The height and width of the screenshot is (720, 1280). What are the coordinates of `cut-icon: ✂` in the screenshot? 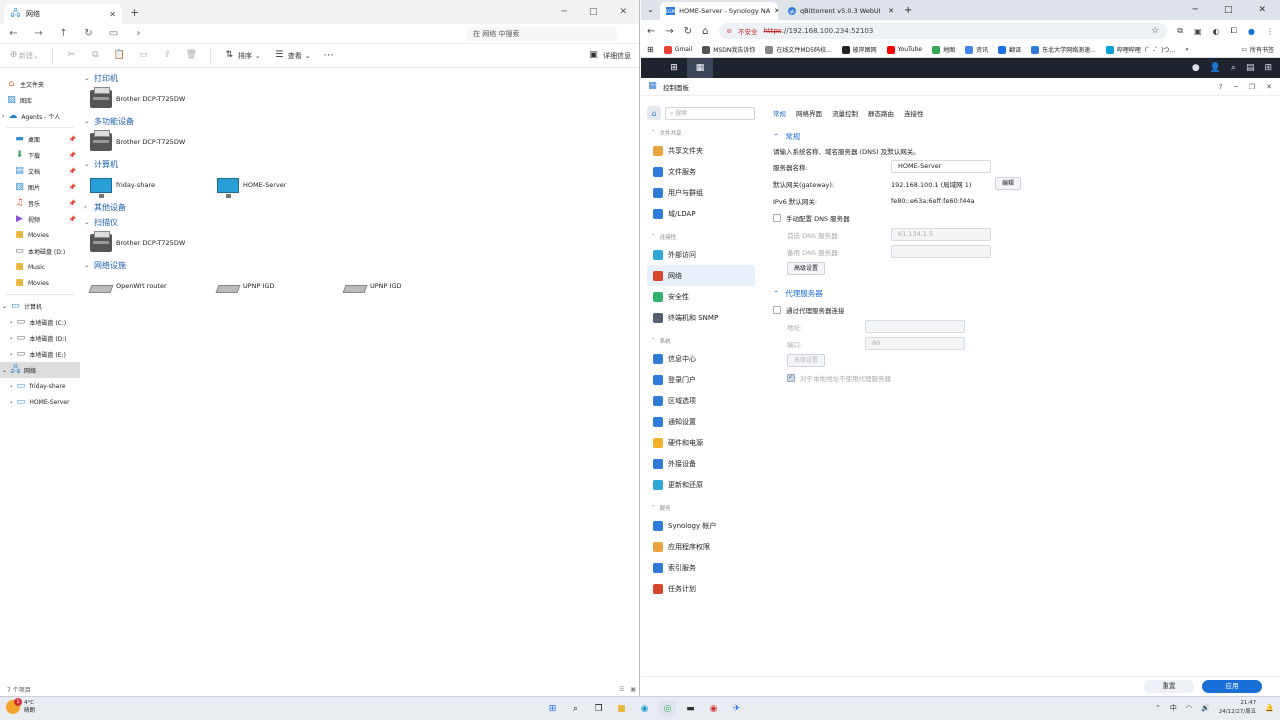 It's located at (71, 55).